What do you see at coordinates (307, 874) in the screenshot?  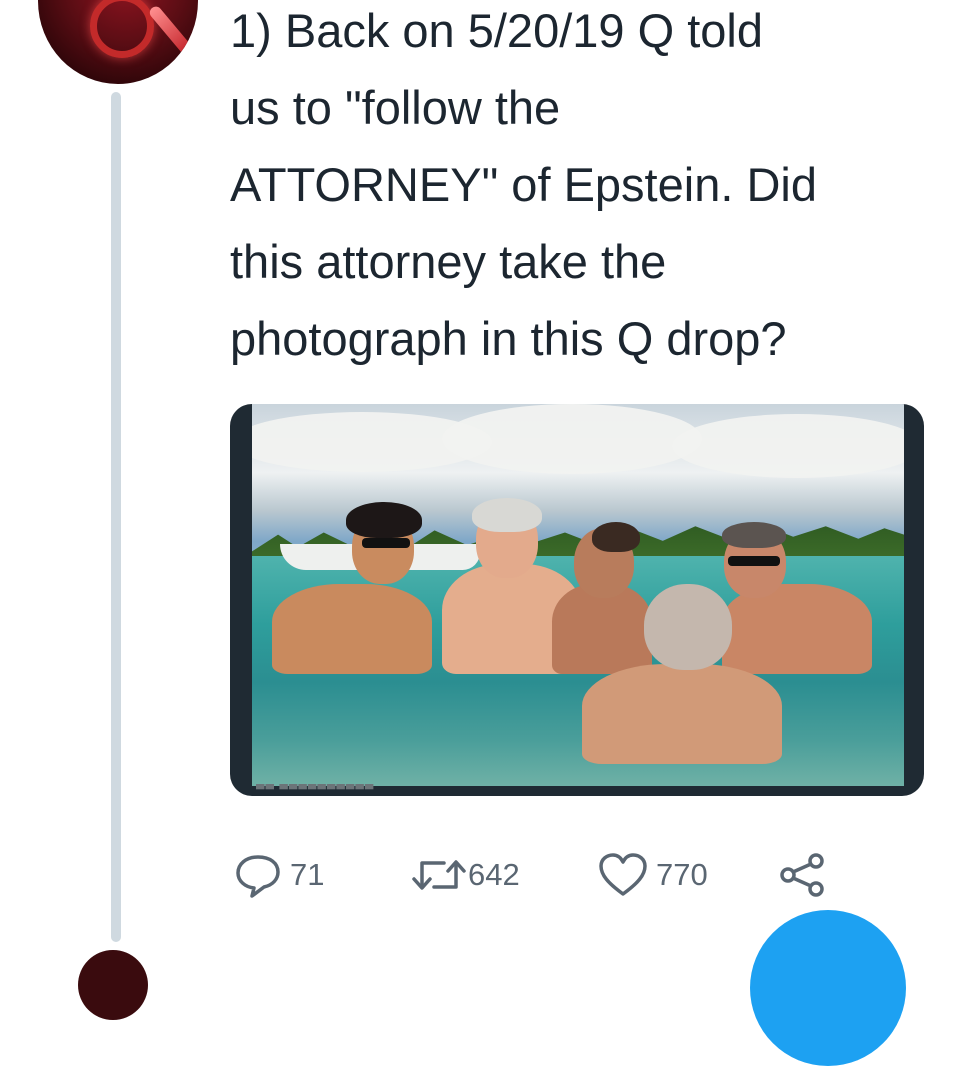 I see `reply-count: 71` at bounding box center [307, 874].